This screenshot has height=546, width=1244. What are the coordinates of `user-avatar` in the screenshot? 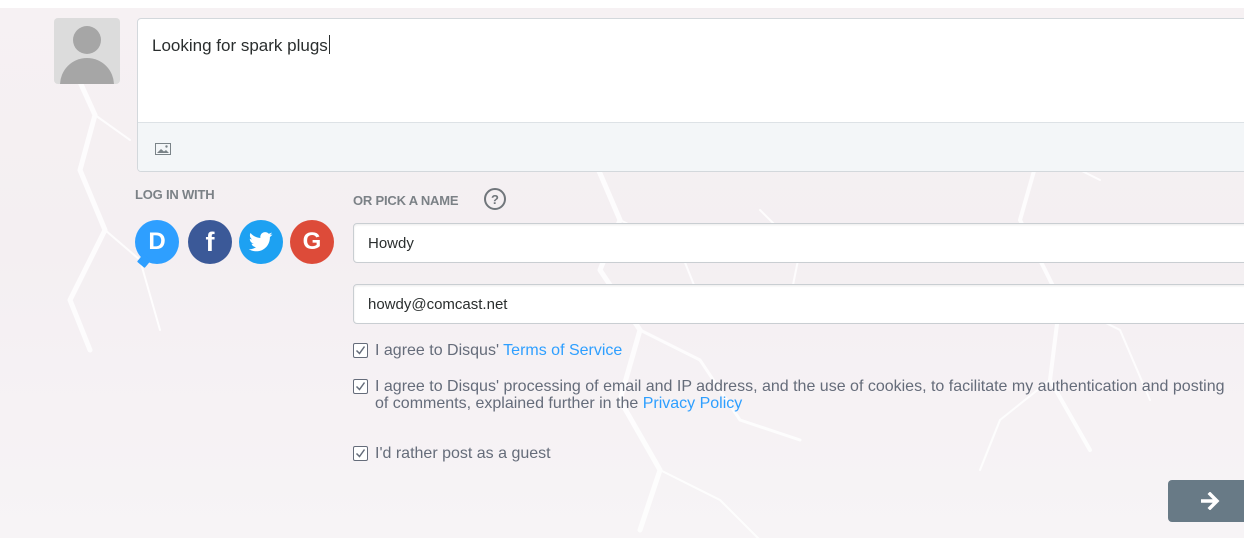 It's located at (87, 51).